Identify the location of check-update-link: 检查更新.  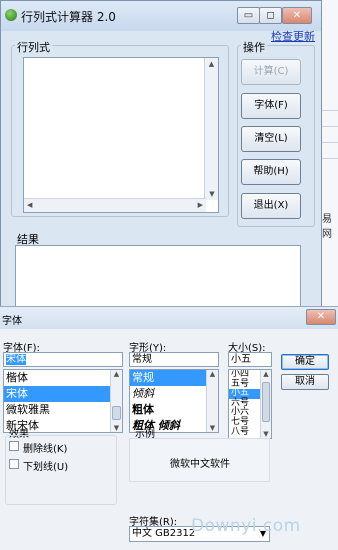
(293, 36).